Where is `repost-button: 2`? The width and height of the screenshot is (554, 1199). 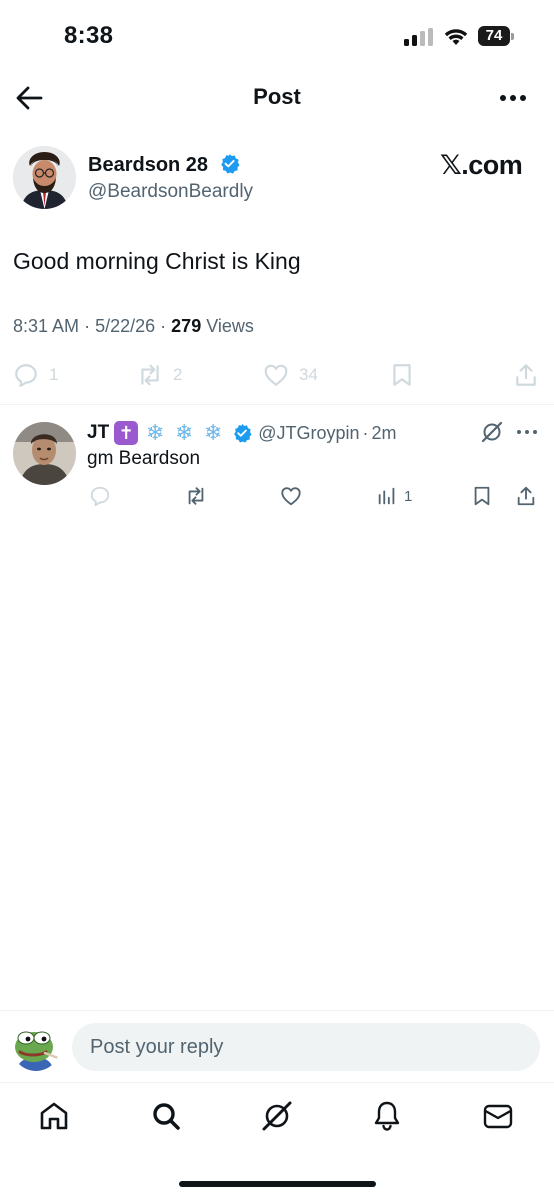
repost-button: 2 is located at coordinates (159, 375).